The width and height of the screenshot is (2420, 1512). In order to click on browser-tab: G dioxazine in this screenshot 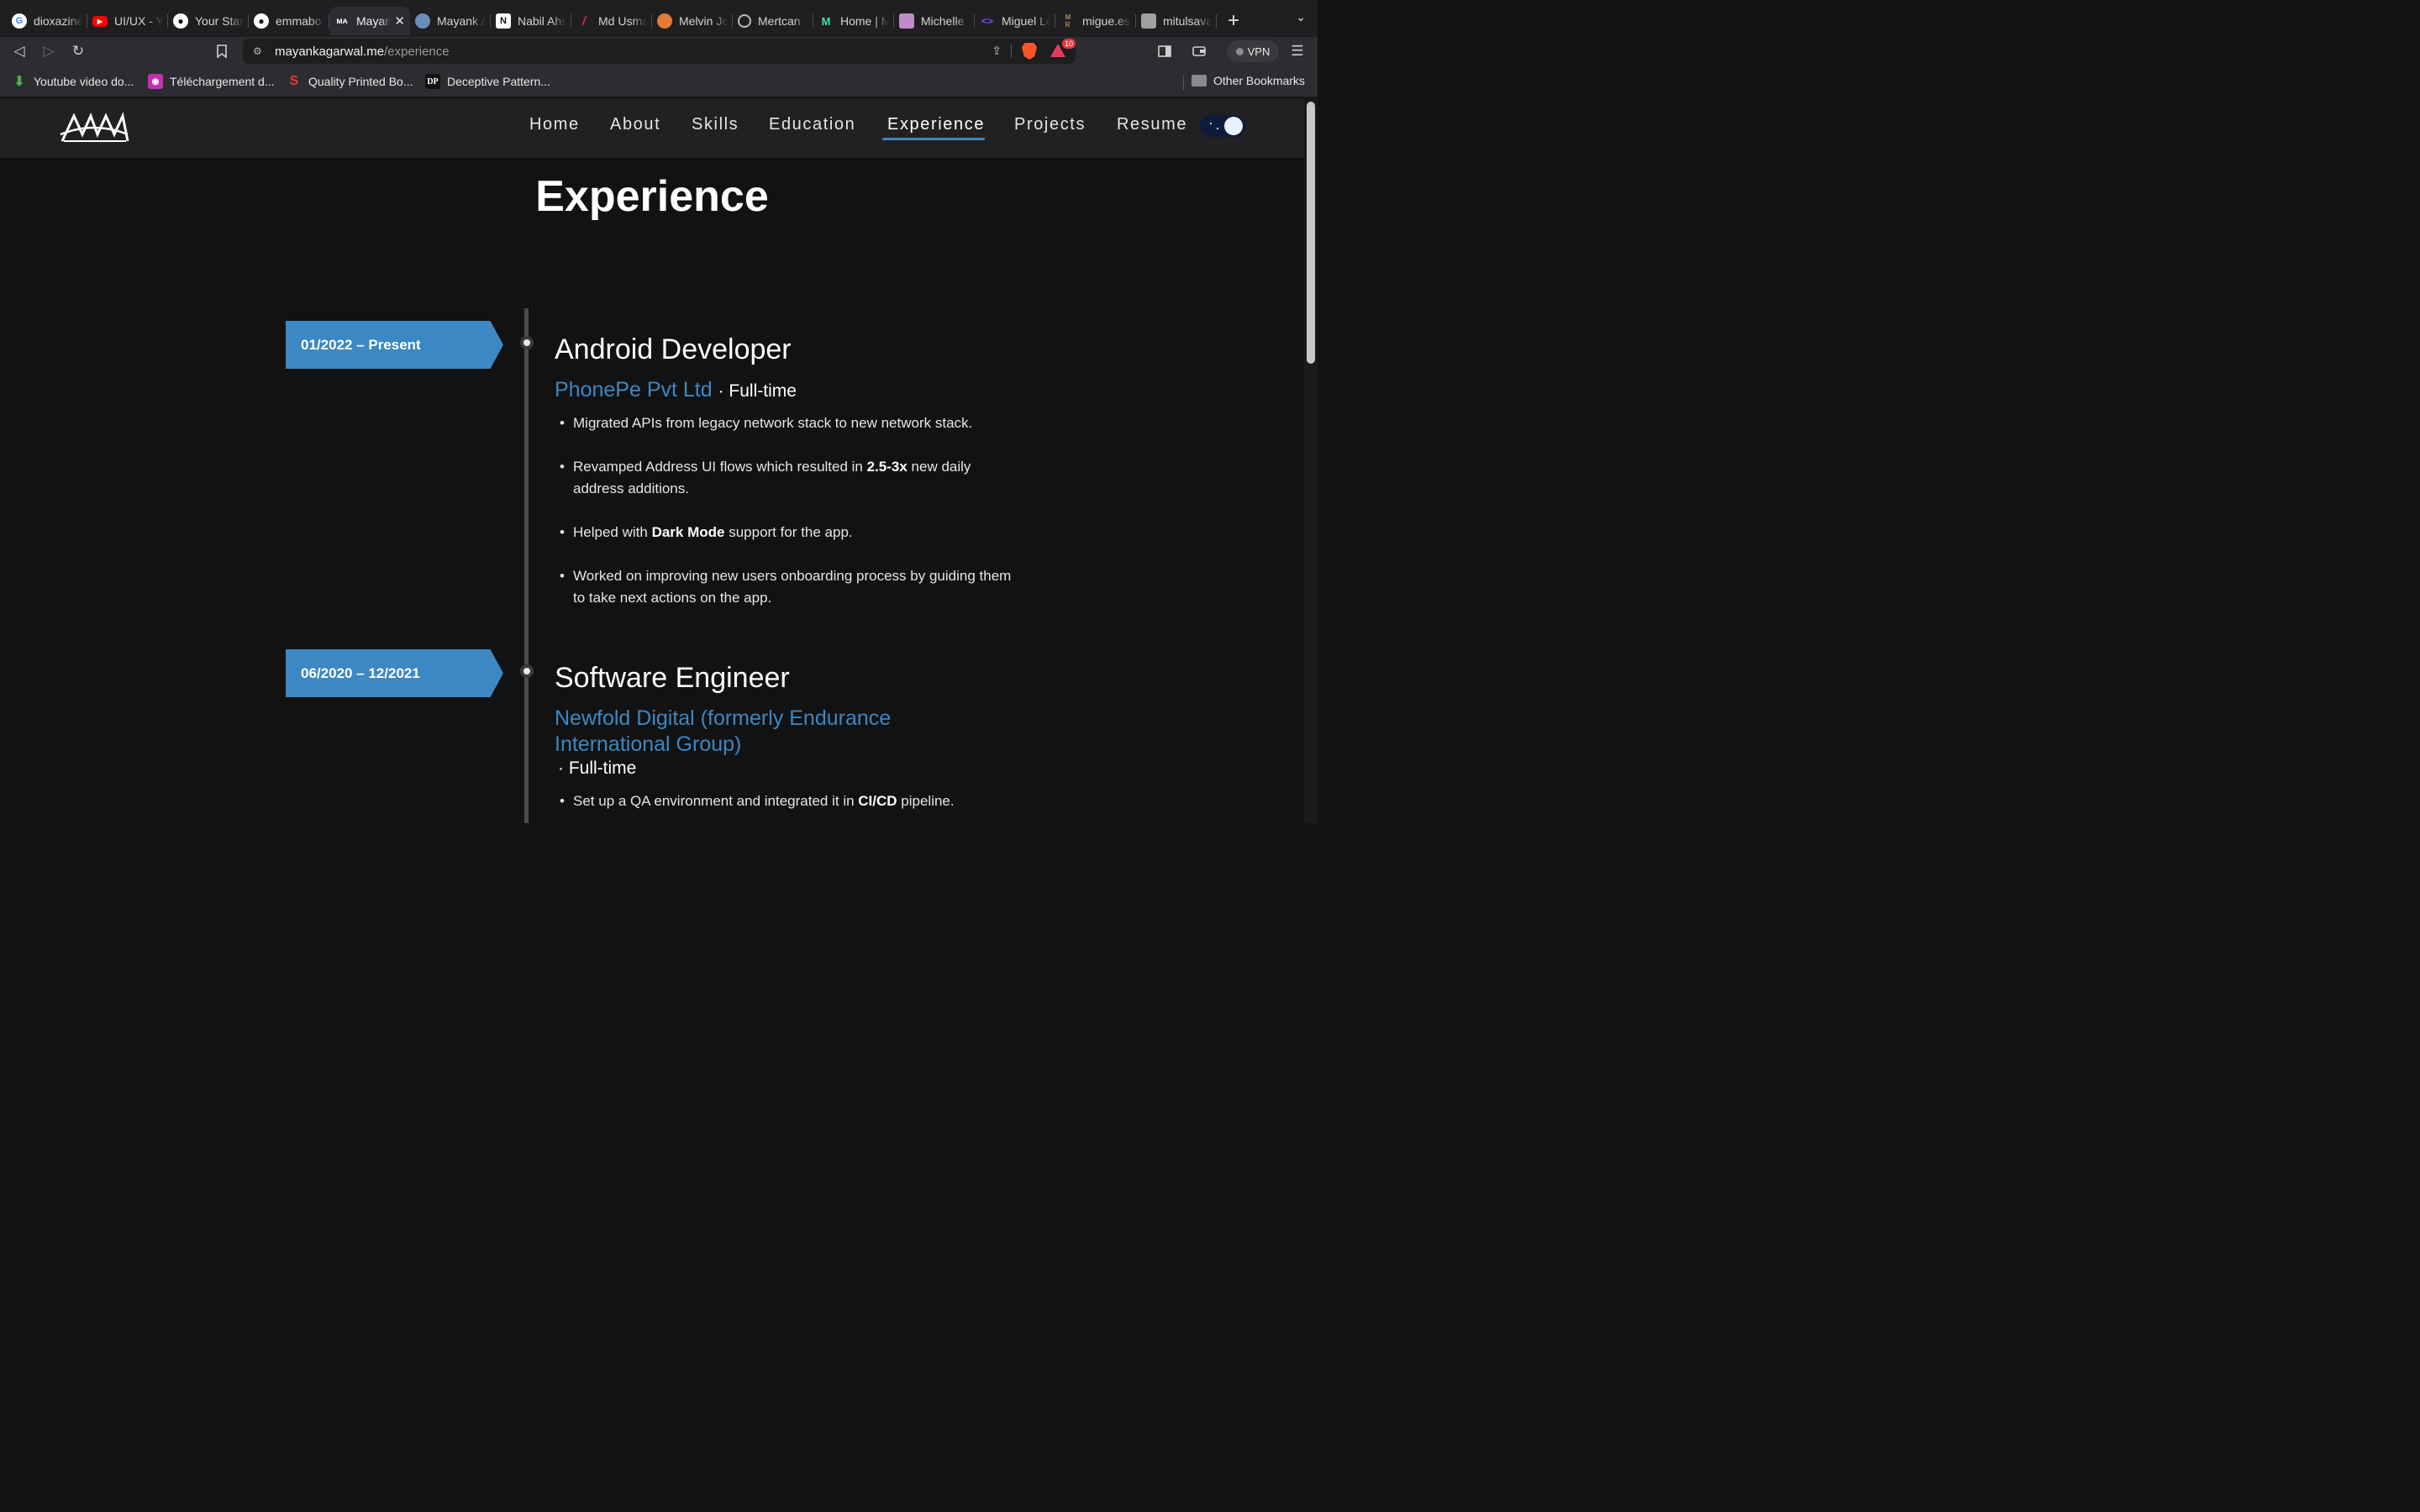, I will do `click(47, 21)`.